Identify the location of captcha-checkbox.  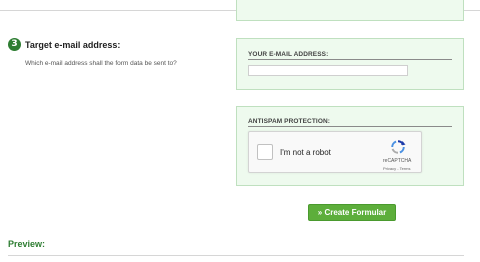
(265, 152).